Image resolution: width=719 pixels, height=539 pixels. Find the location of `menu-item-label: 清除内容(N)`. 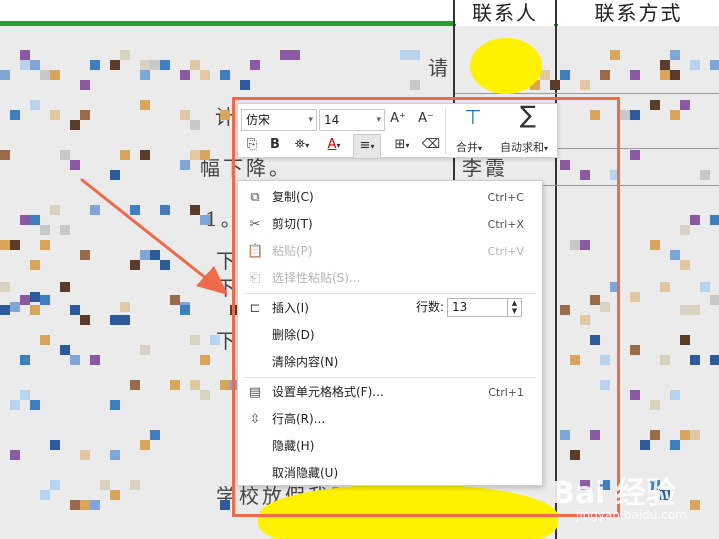

menu-item-label: 清除内容(N) is located at coordinates (305, 362).